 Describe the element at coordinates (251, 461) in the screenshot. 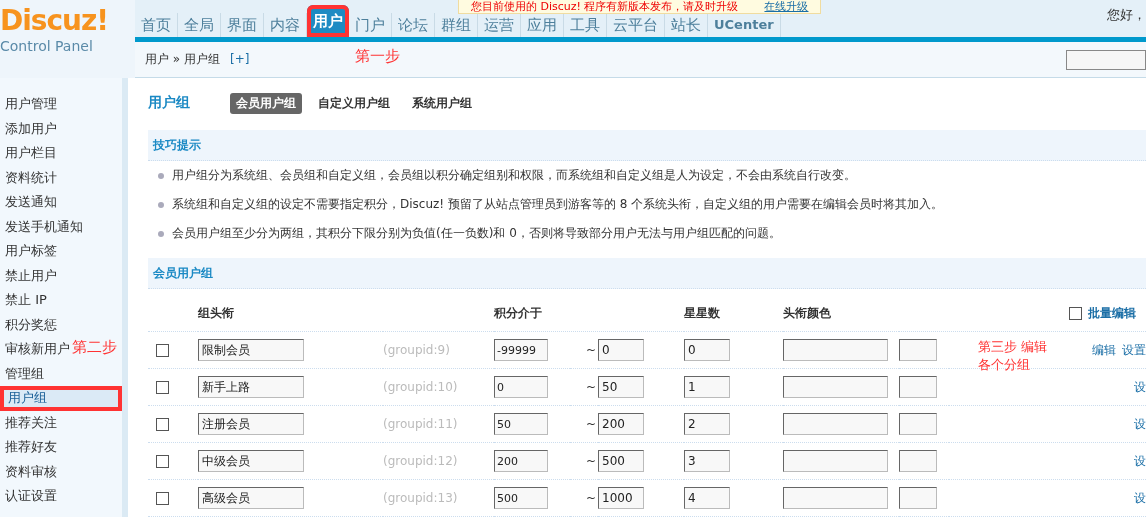

I see `group-name-field: 中级会员` at that location.